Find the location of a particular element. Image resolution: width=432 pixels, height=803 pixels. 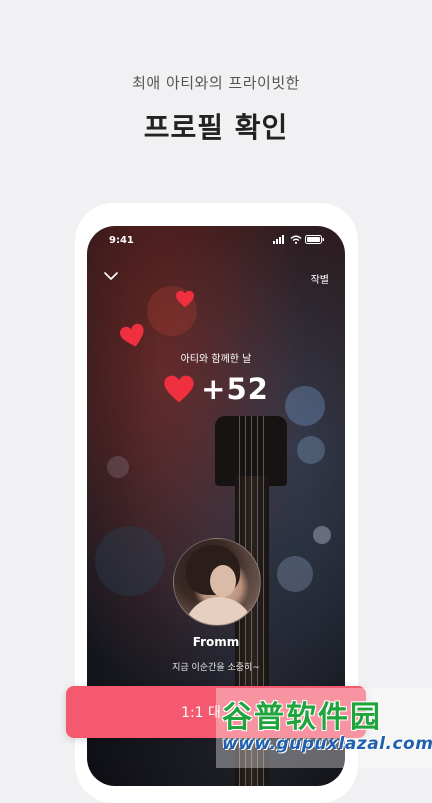

page-title: 프로필 확인 is located at coordinates (216, 127).